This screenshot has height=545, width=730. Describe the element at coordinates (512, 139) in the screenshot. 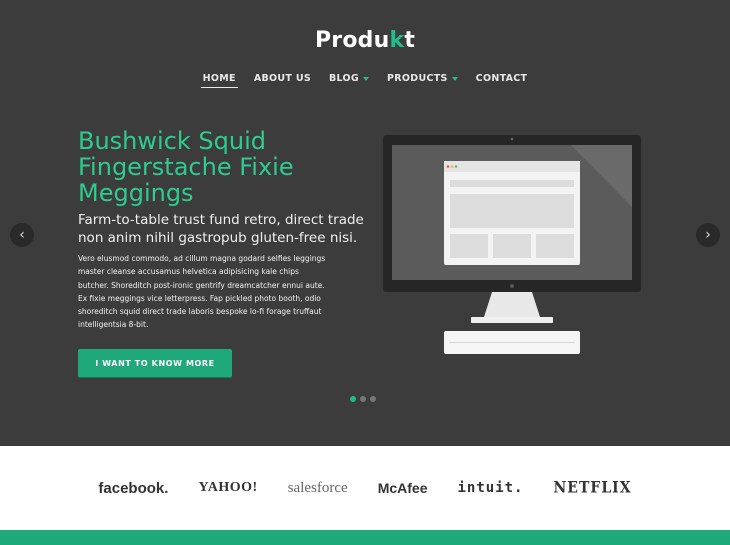

I see `camera-dot` at that location.